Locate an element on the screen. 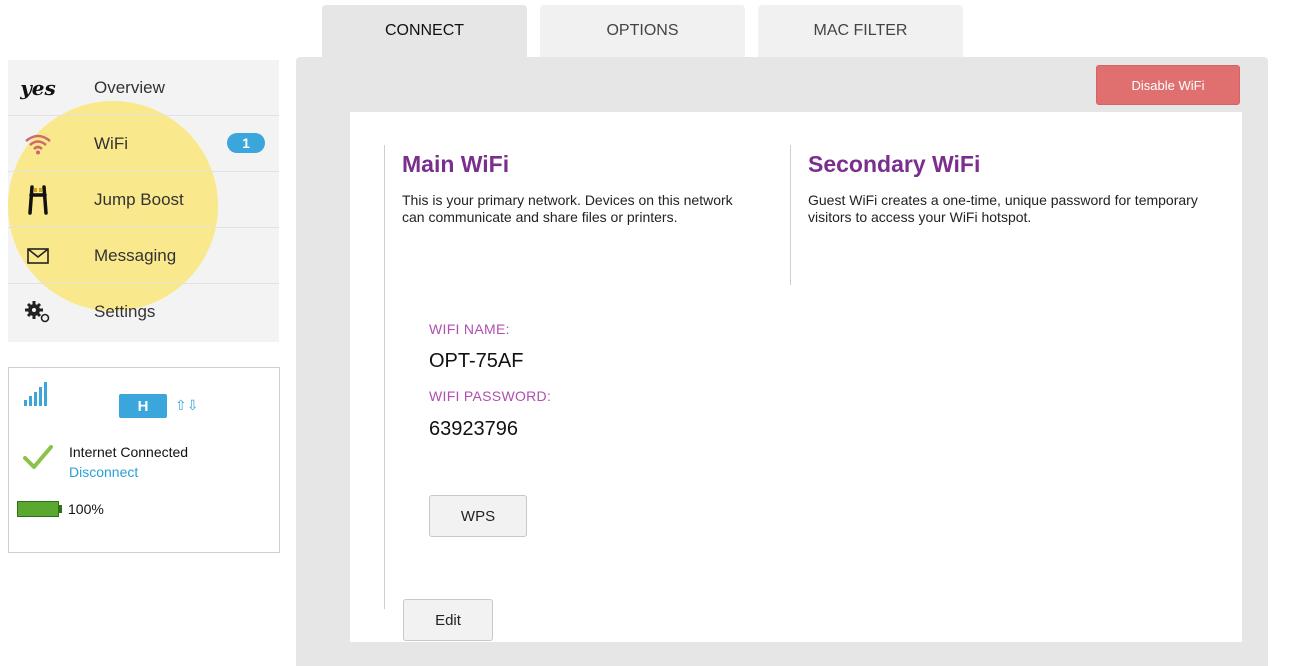  tab-connect-label: CONNECT is located at coordinates (424, 30).